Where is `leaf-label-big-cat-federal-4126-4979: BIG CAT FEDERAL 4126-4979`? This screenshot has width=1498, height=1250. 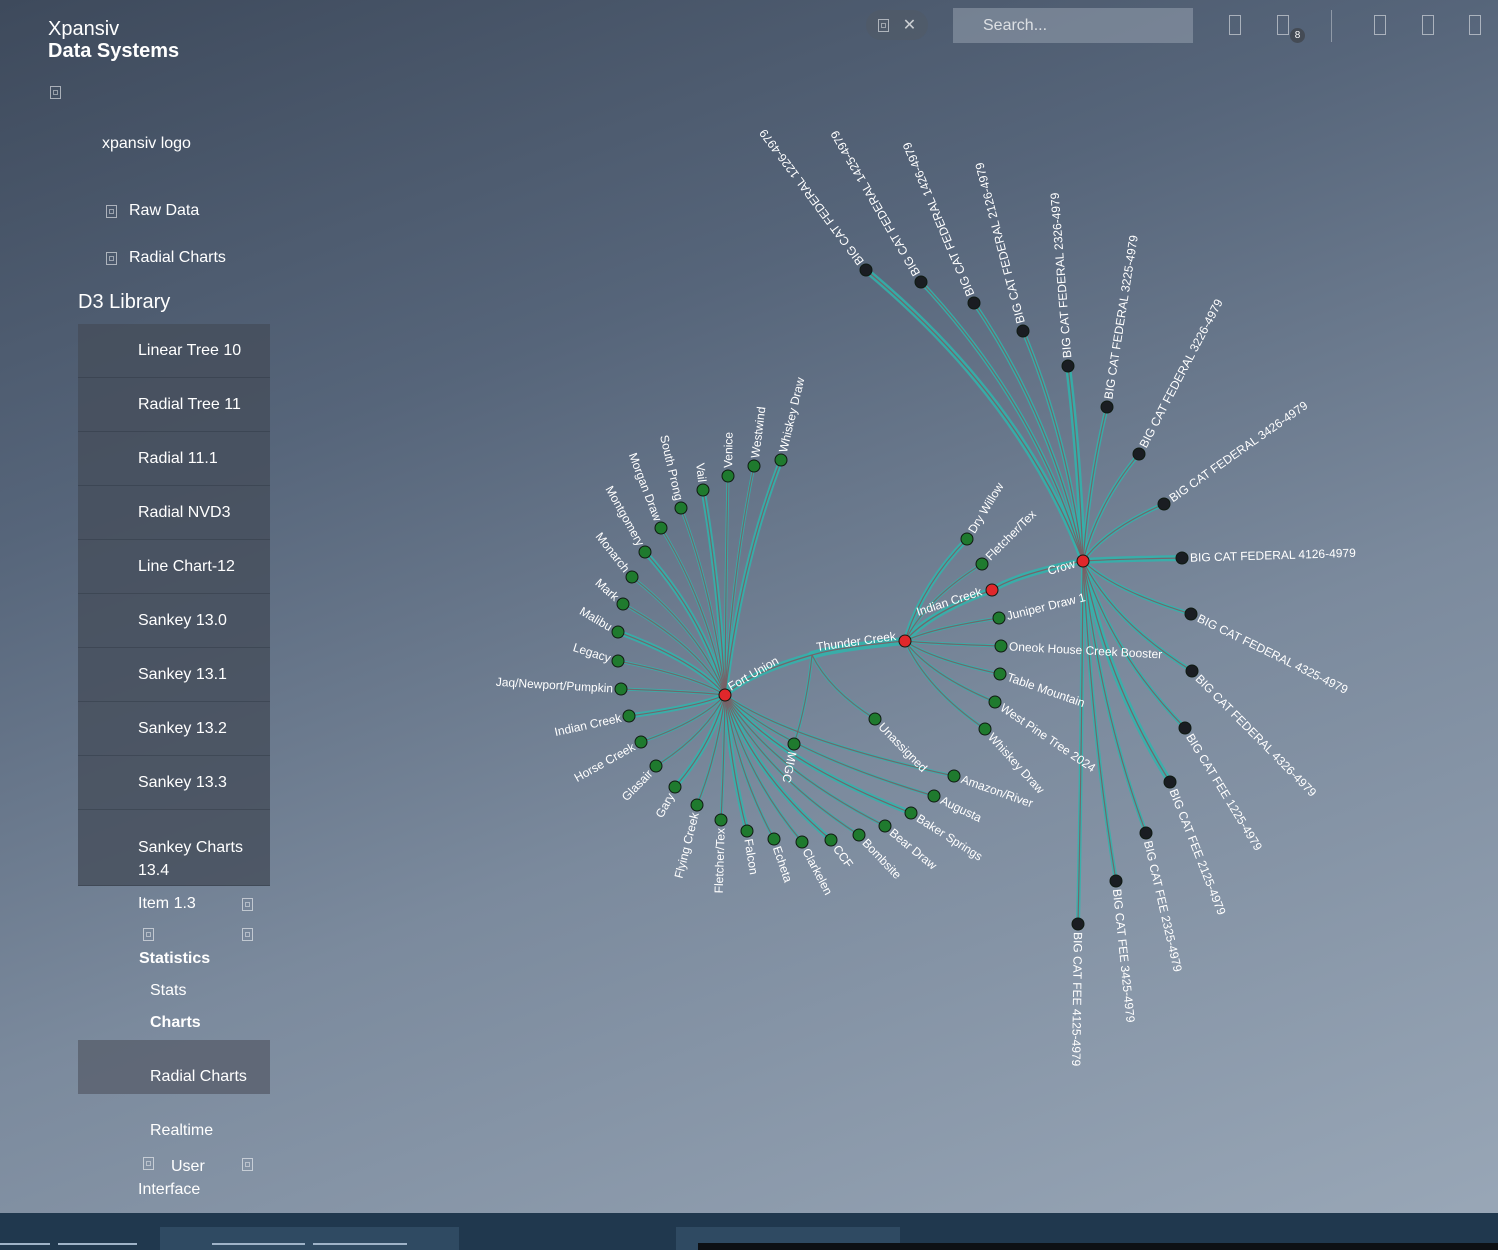
leaf-label-big-cat-federal-4126-4979: BIG CAT FEDERAL 4126-4979 is located at coordinates (1273, 555).